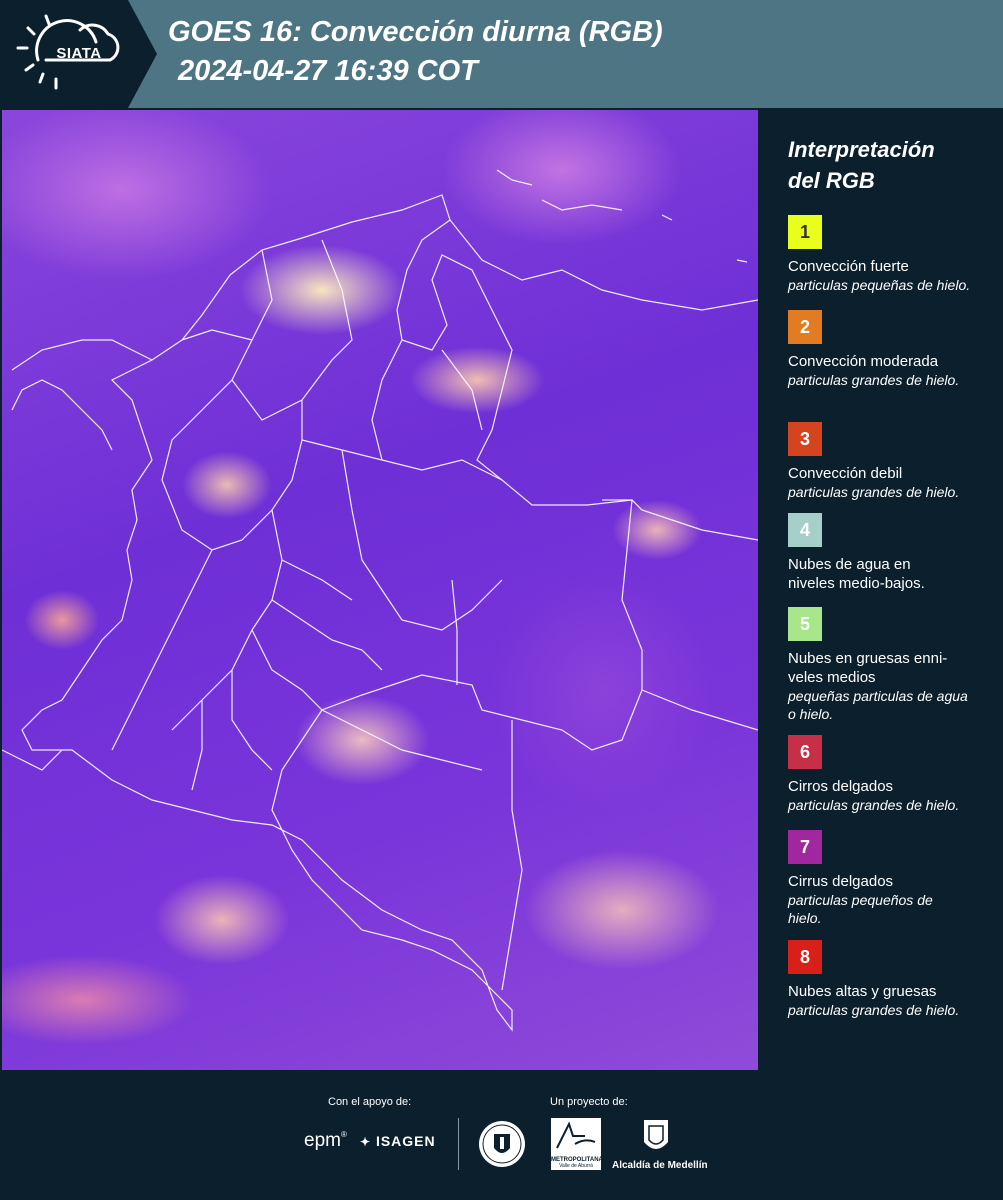 The image size is (1003, 1200). I want to click on legend-item-title: Cirros delgados, so click(841, 786).